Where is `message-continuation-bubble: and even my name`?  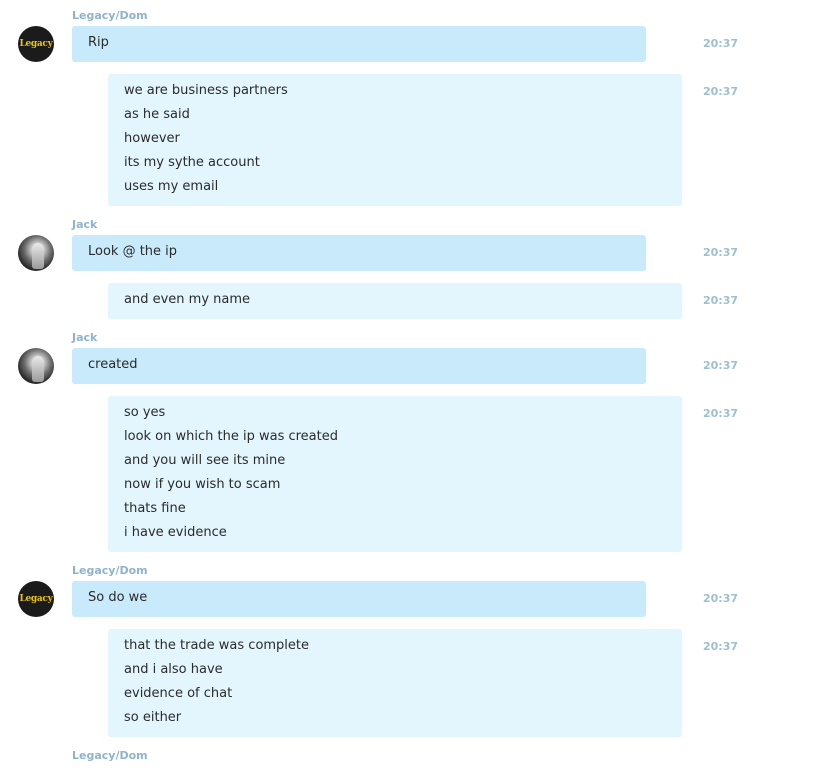
message-continuation-bubble: and even my name is located at coordinates (395, 301).